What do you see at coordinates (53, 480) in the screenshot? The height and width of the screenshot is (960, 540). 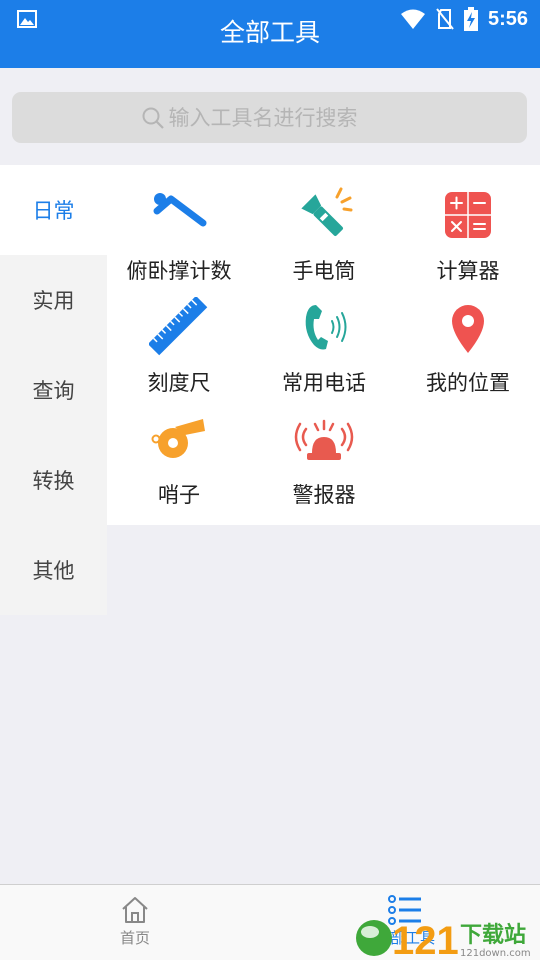 I see `sidebar-item-convert: 转换` at bounding box center [53, 480].